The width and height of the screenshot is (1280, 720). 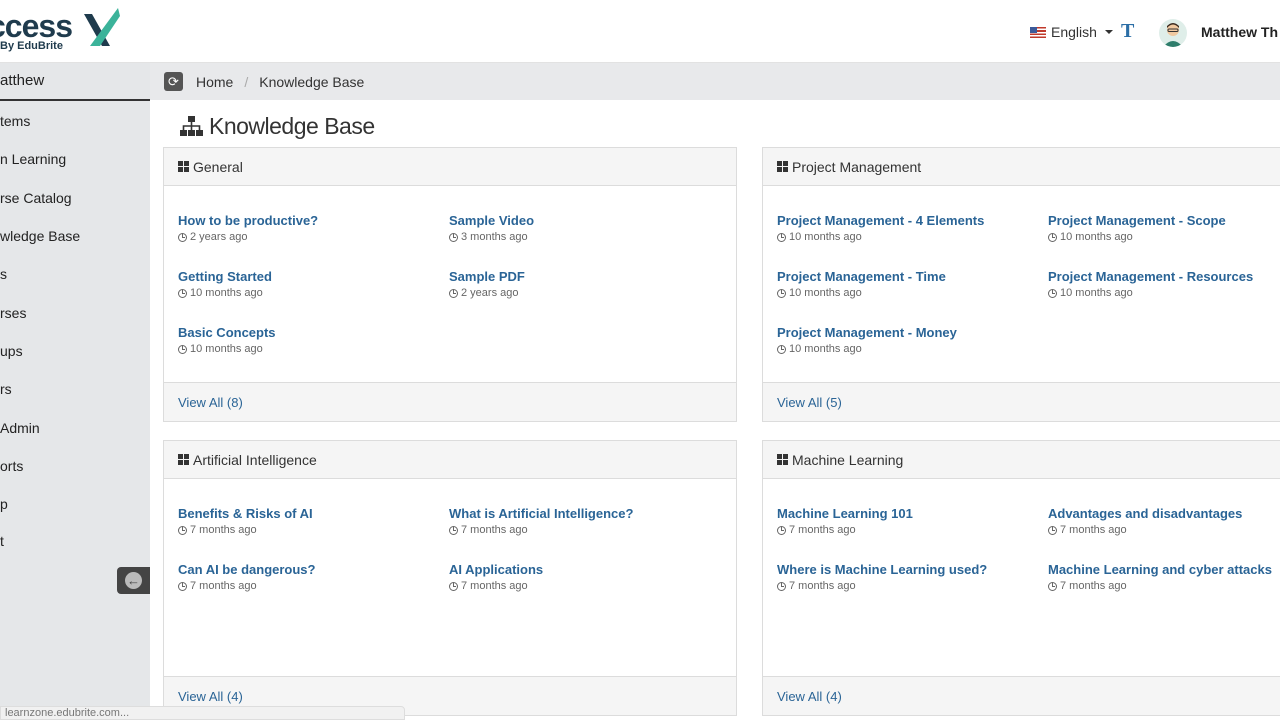 What do you see at coordinates (580, 293) in the screenshot?
I see `article-meta: 2 years ago` at bounding box center [580, 293].